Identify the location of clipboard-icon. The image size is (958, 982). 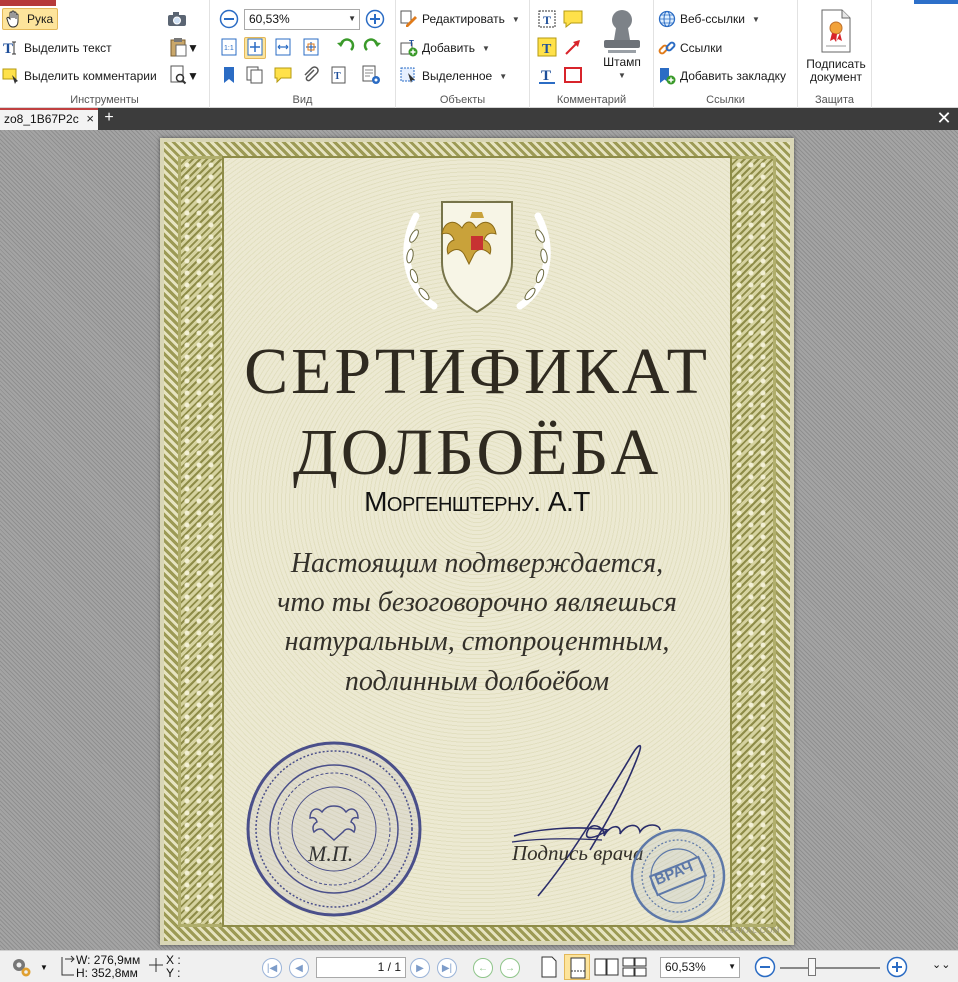
(178, 48).